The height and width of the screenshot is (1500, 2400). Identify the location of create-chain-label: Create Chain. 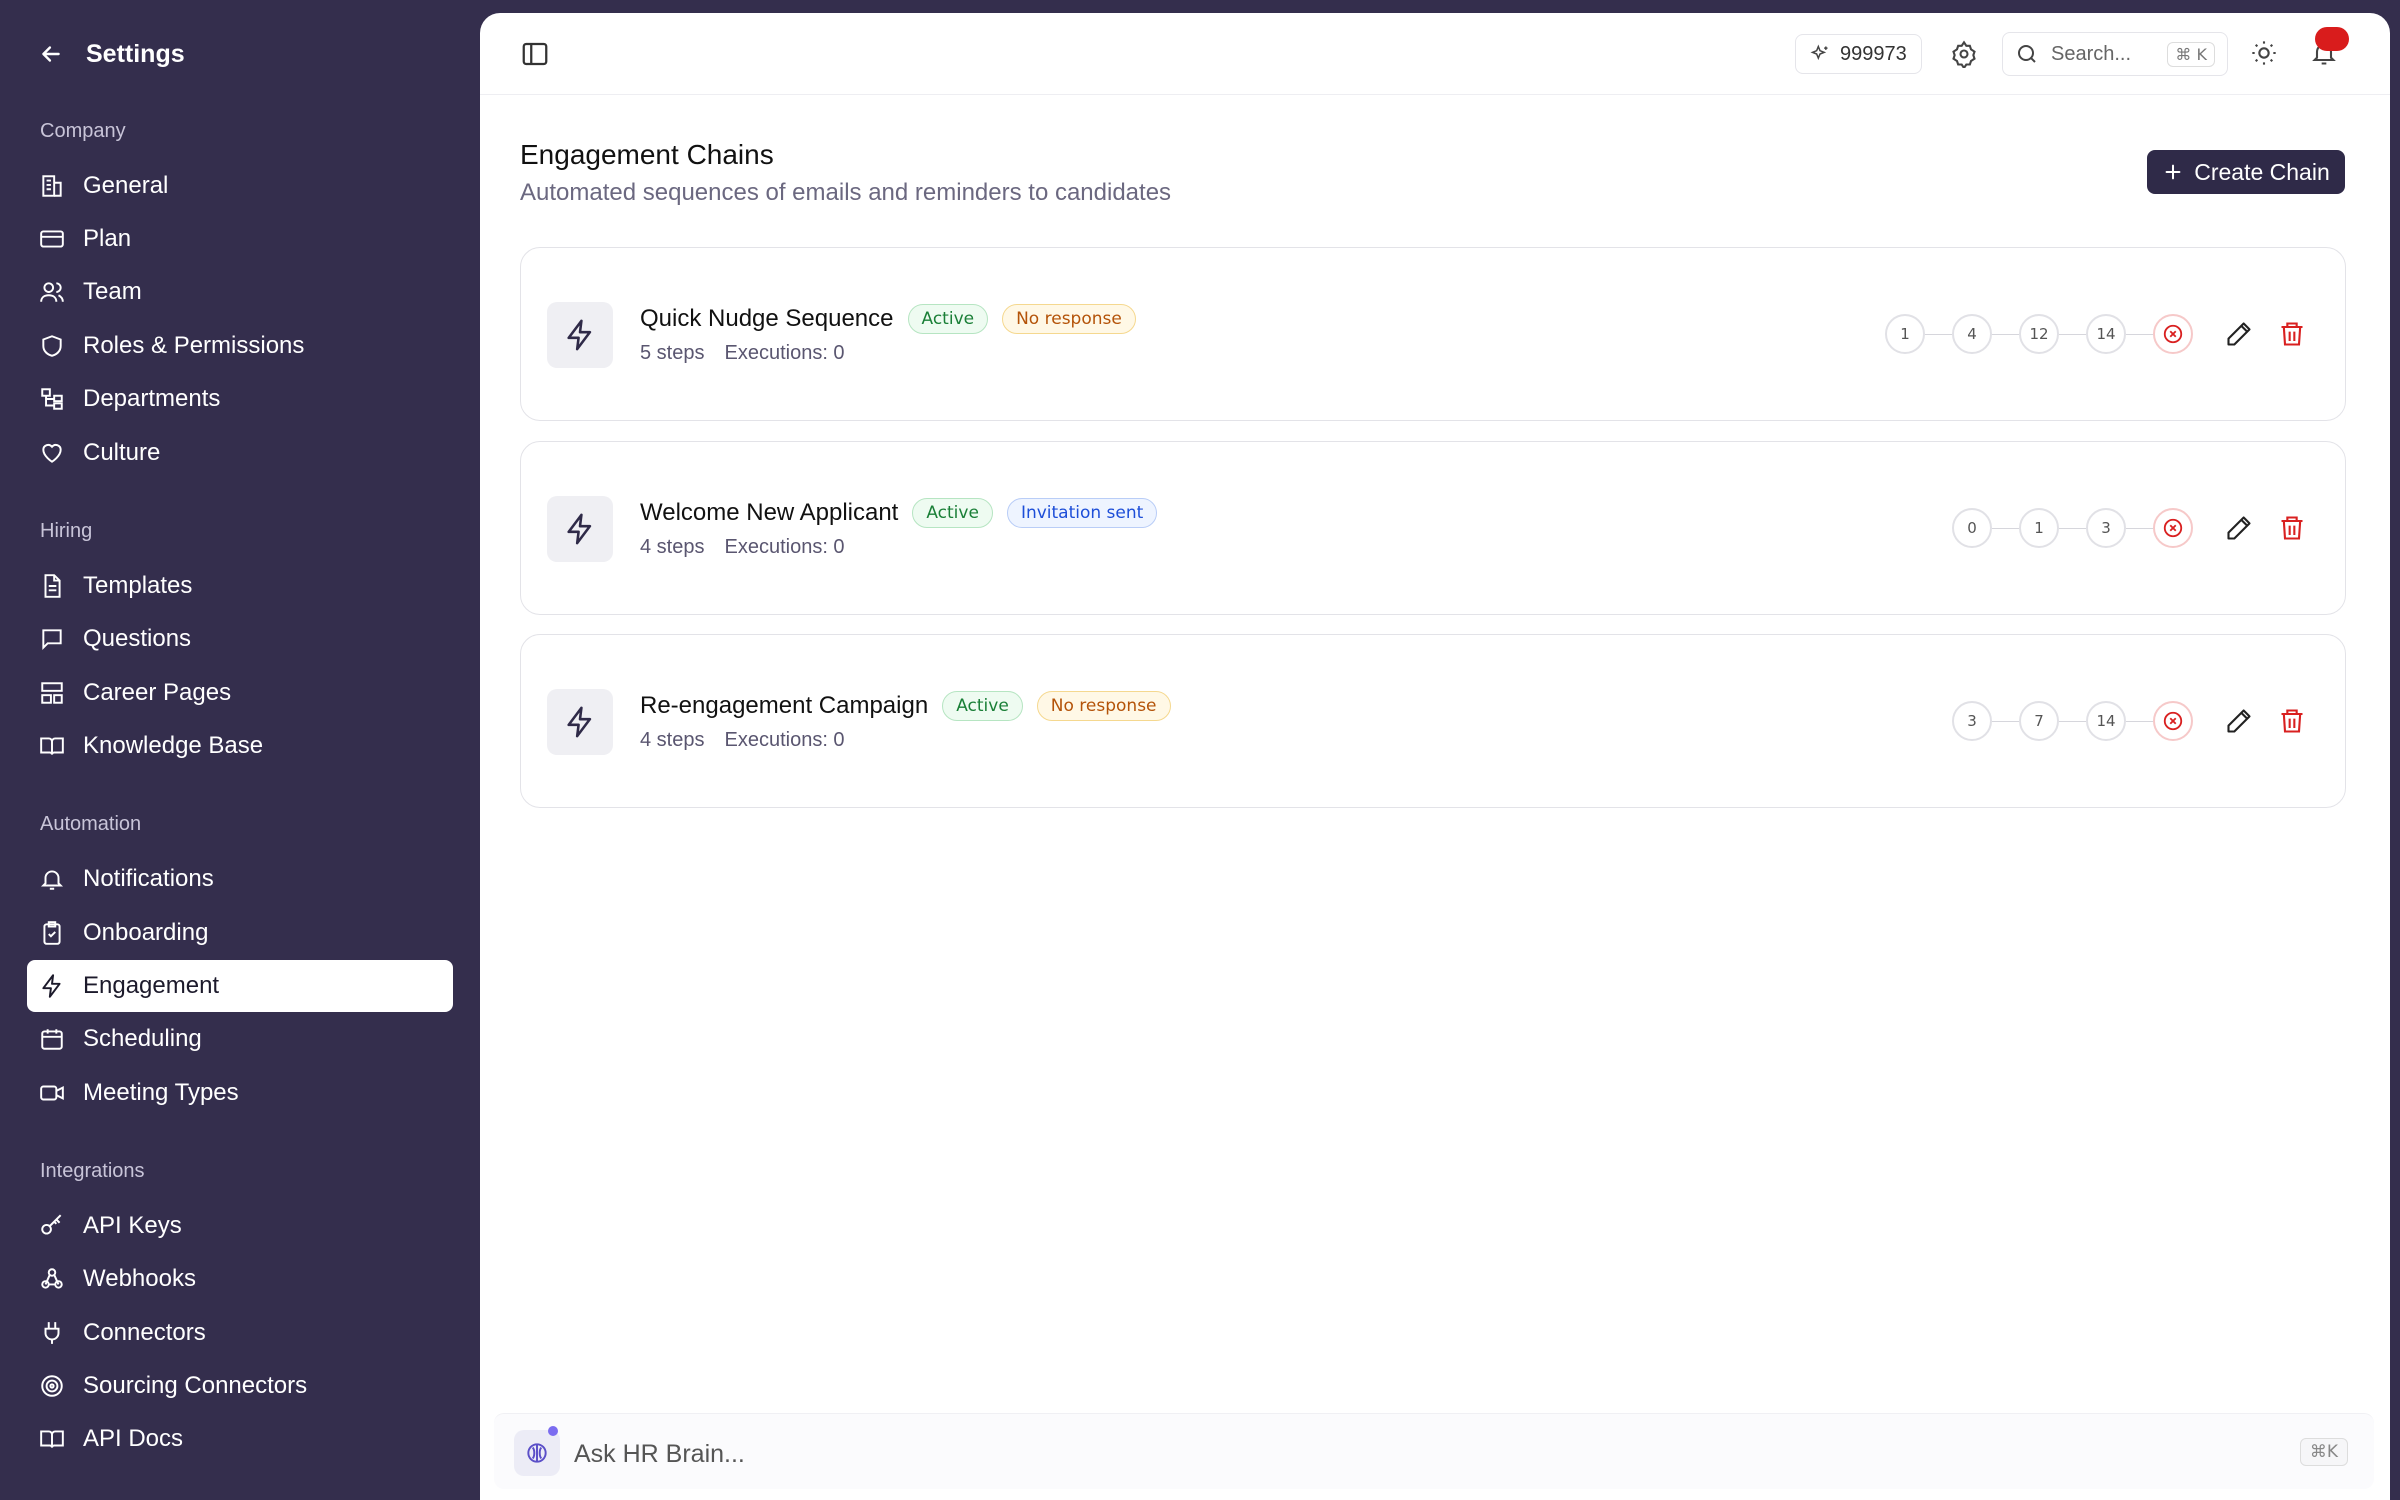
(2262, 171).